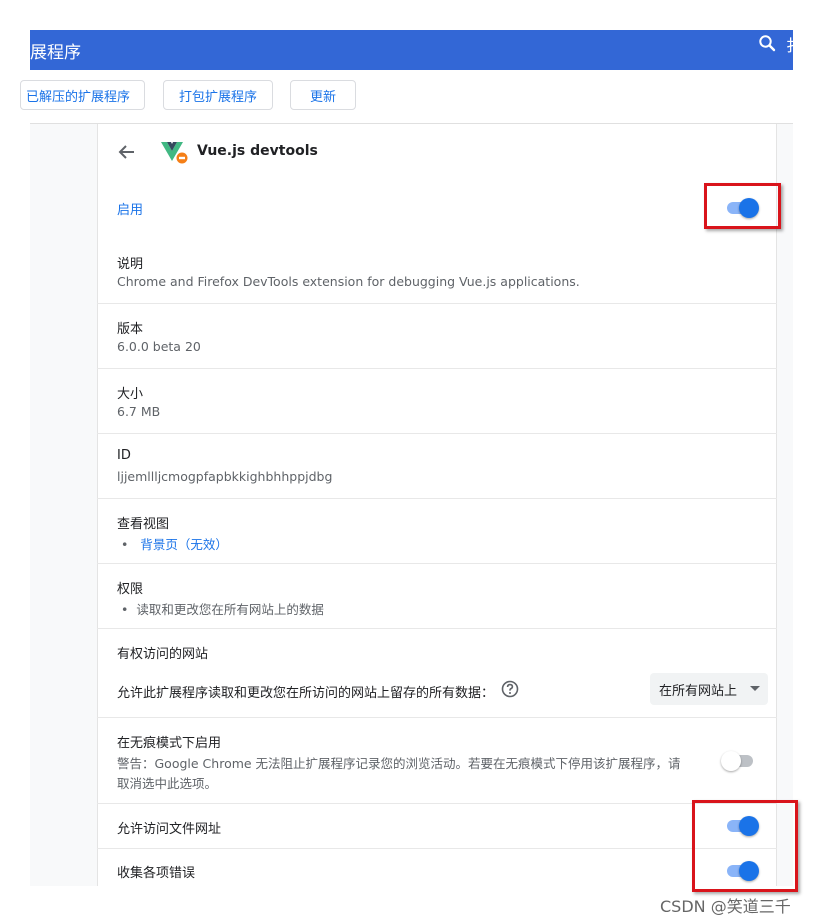 The image size is (827, 922). Describe the element at coordinates (218, 95) in the screenshot. I see `pack-extension-button: 打包扩展程序` at that location.